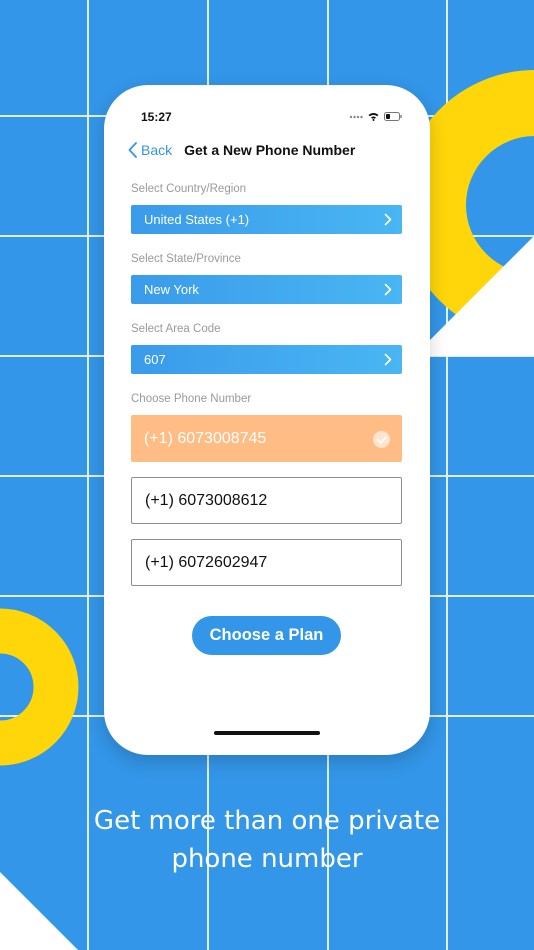  Describe the element at coordinates (266, 289) in the screenshot. I see `state-select: New York` at that location.